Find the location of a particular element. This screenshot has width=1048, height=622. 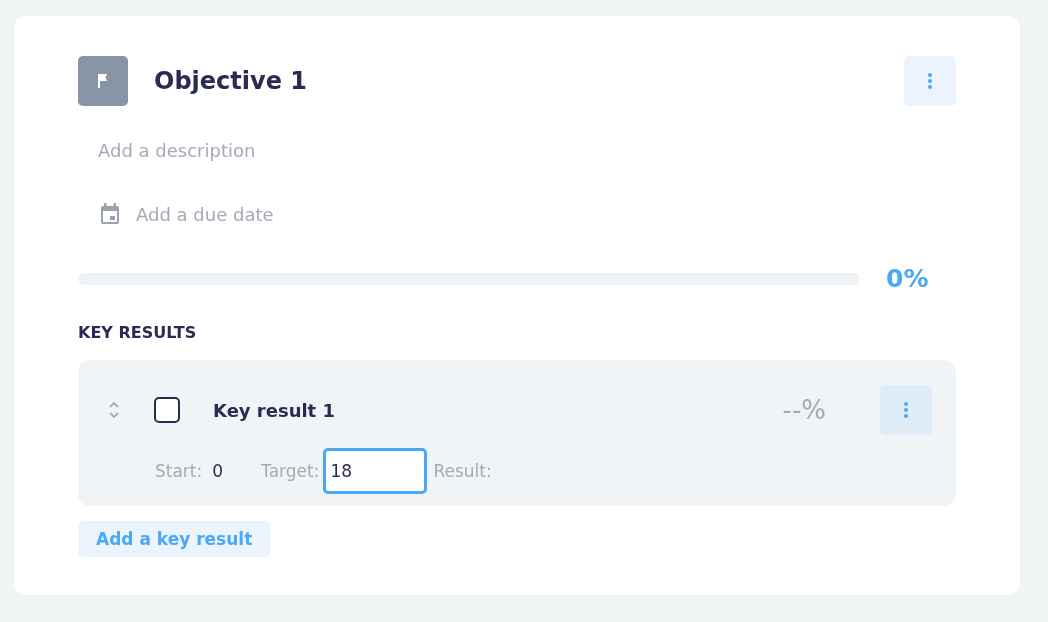

objective-title: Objective 1 is located at coordinates (231, 81).